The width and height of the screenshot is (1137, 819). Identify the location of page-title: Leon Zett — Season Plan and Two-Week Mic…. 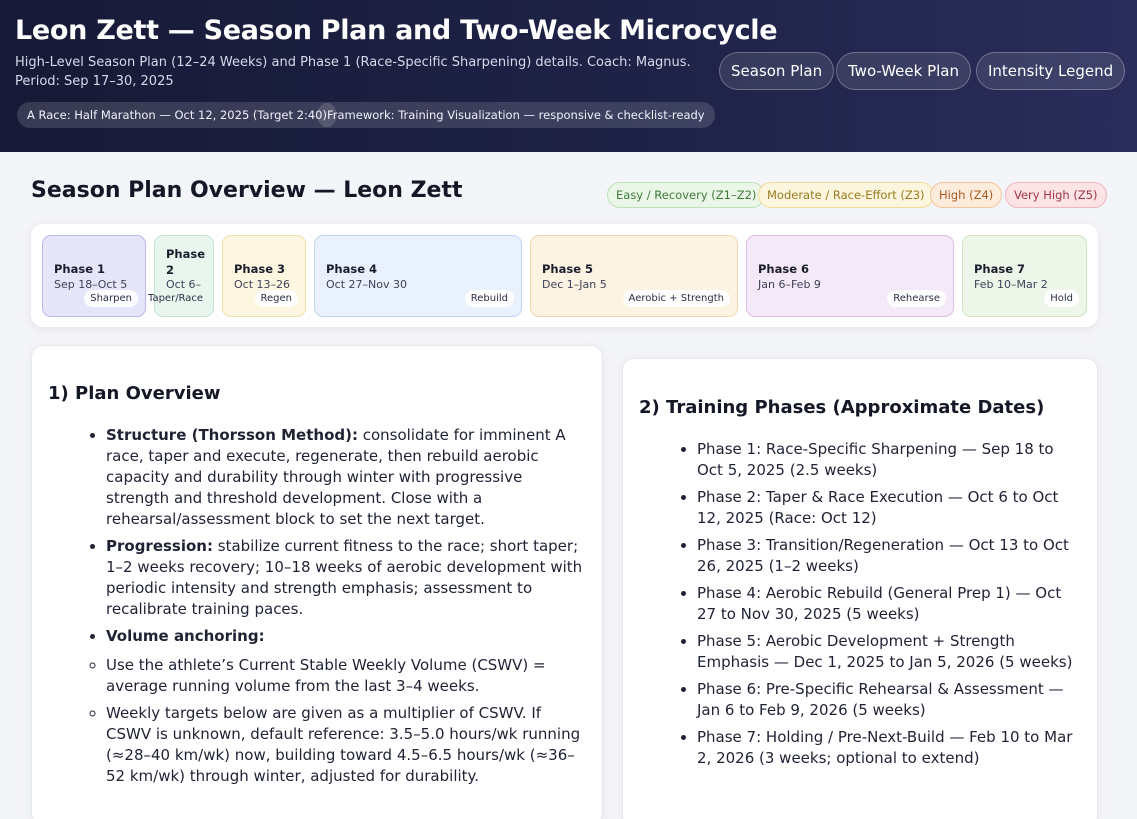
(396, 30).